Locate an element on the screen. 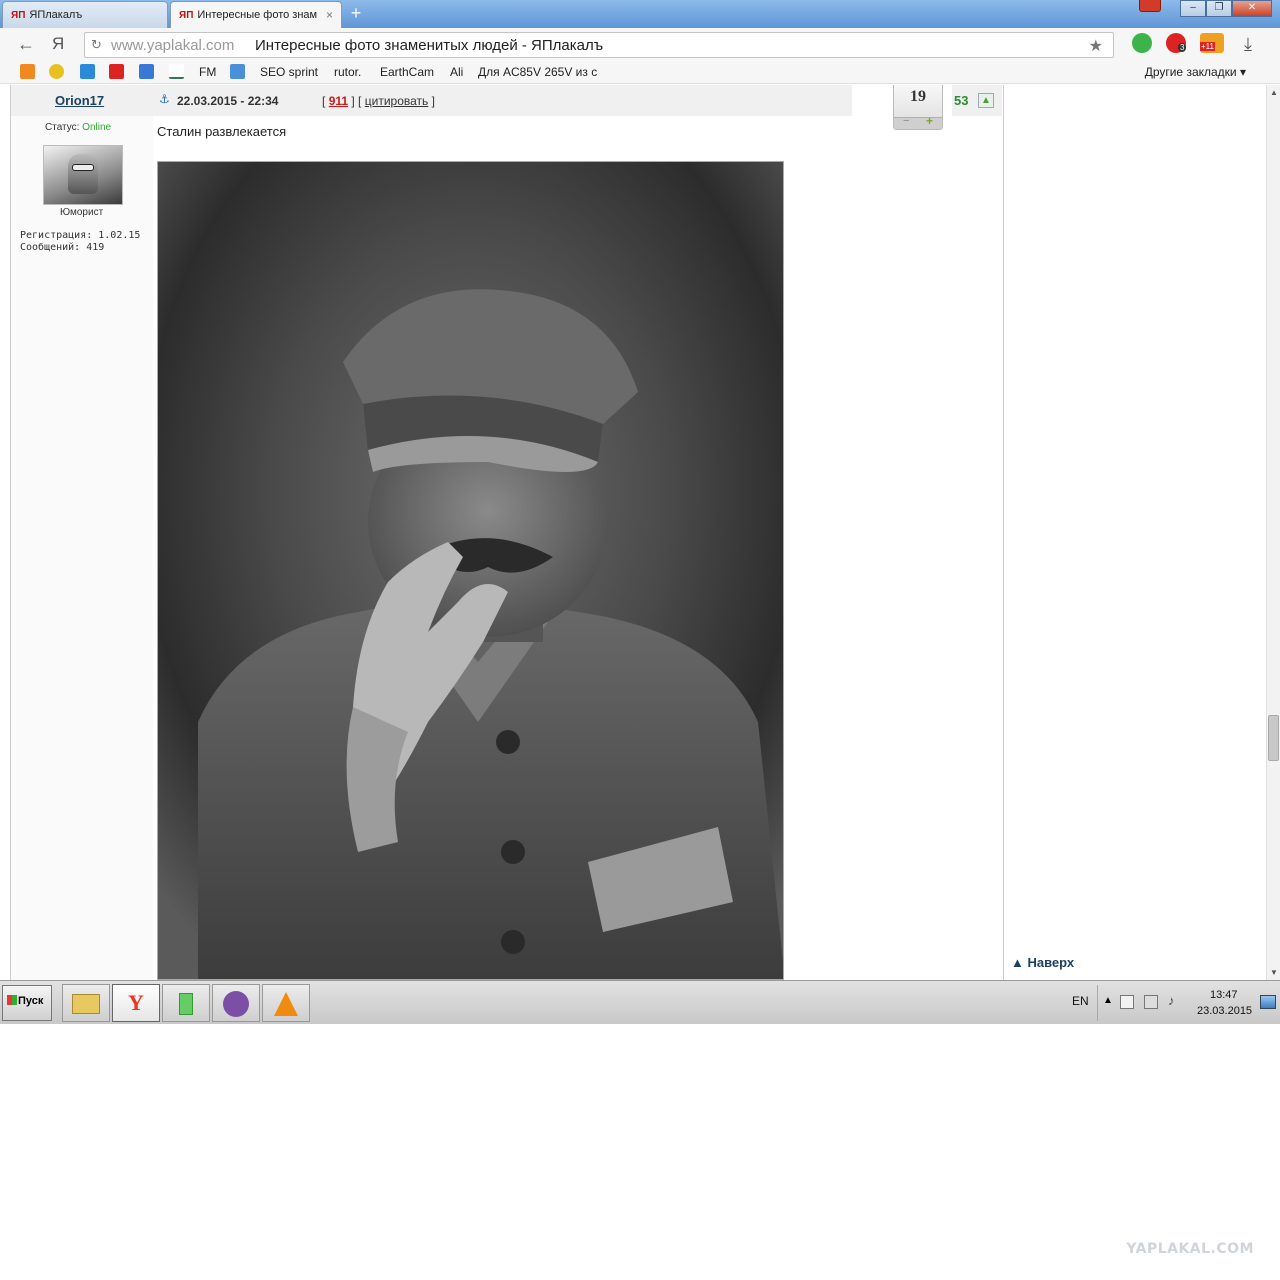  weather-extension-icon: +11 is located at coordinates (1212, 43).